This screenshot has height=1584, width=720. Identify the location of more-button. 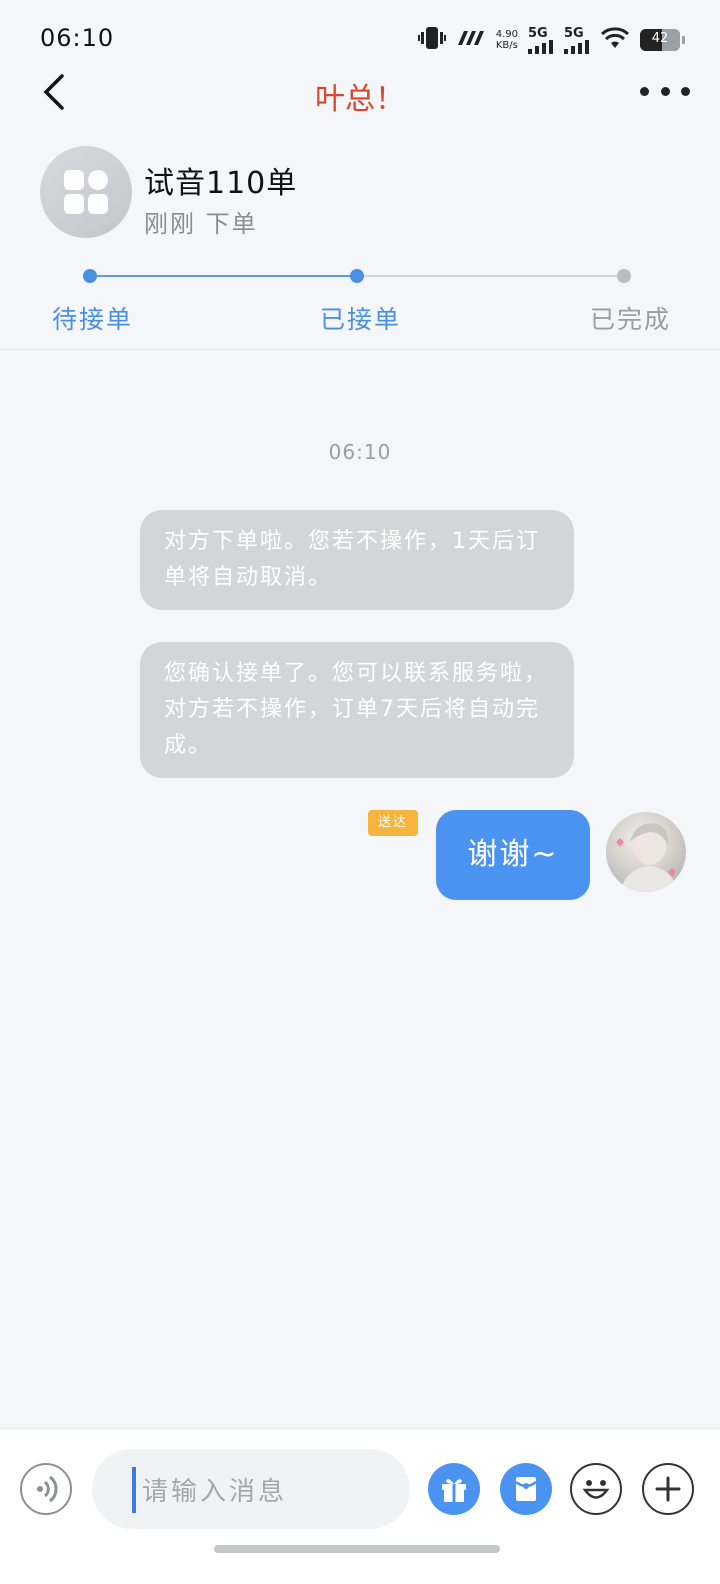
(665, 91).